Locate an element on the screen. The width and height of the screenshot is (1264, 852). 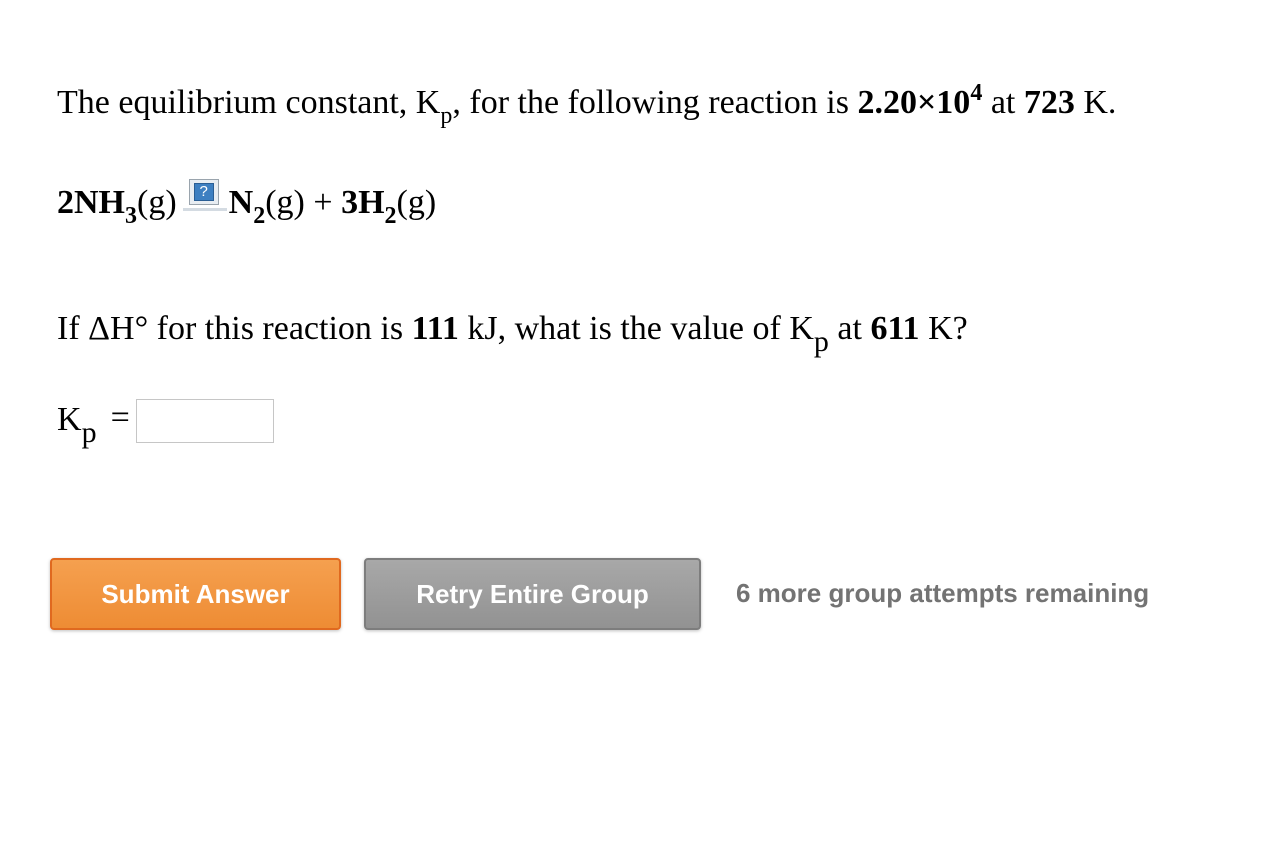
kp-label-subscript: p is located at coordinates (89, 433).